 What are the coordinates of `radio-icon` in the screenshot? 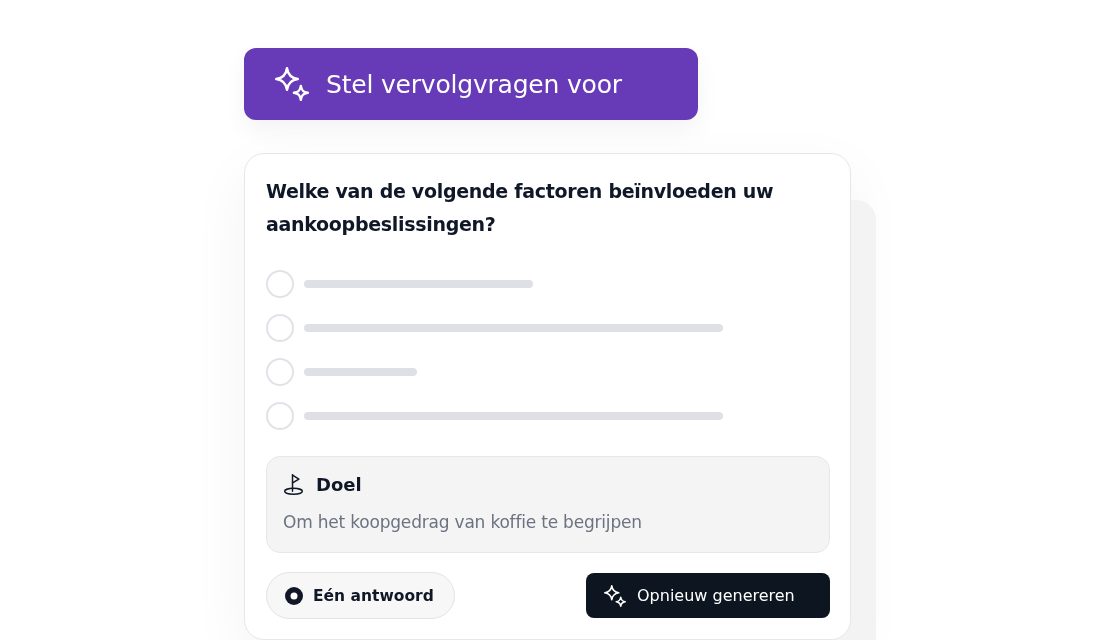 It's located at (294, 595).